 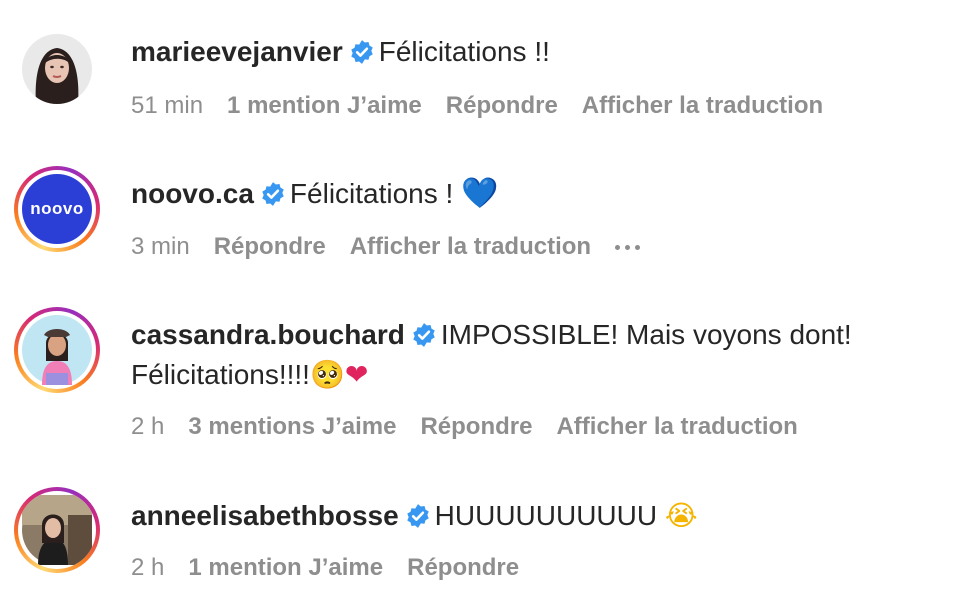 I want to click on avatar-image: noovo, so click(x=57, y=209).